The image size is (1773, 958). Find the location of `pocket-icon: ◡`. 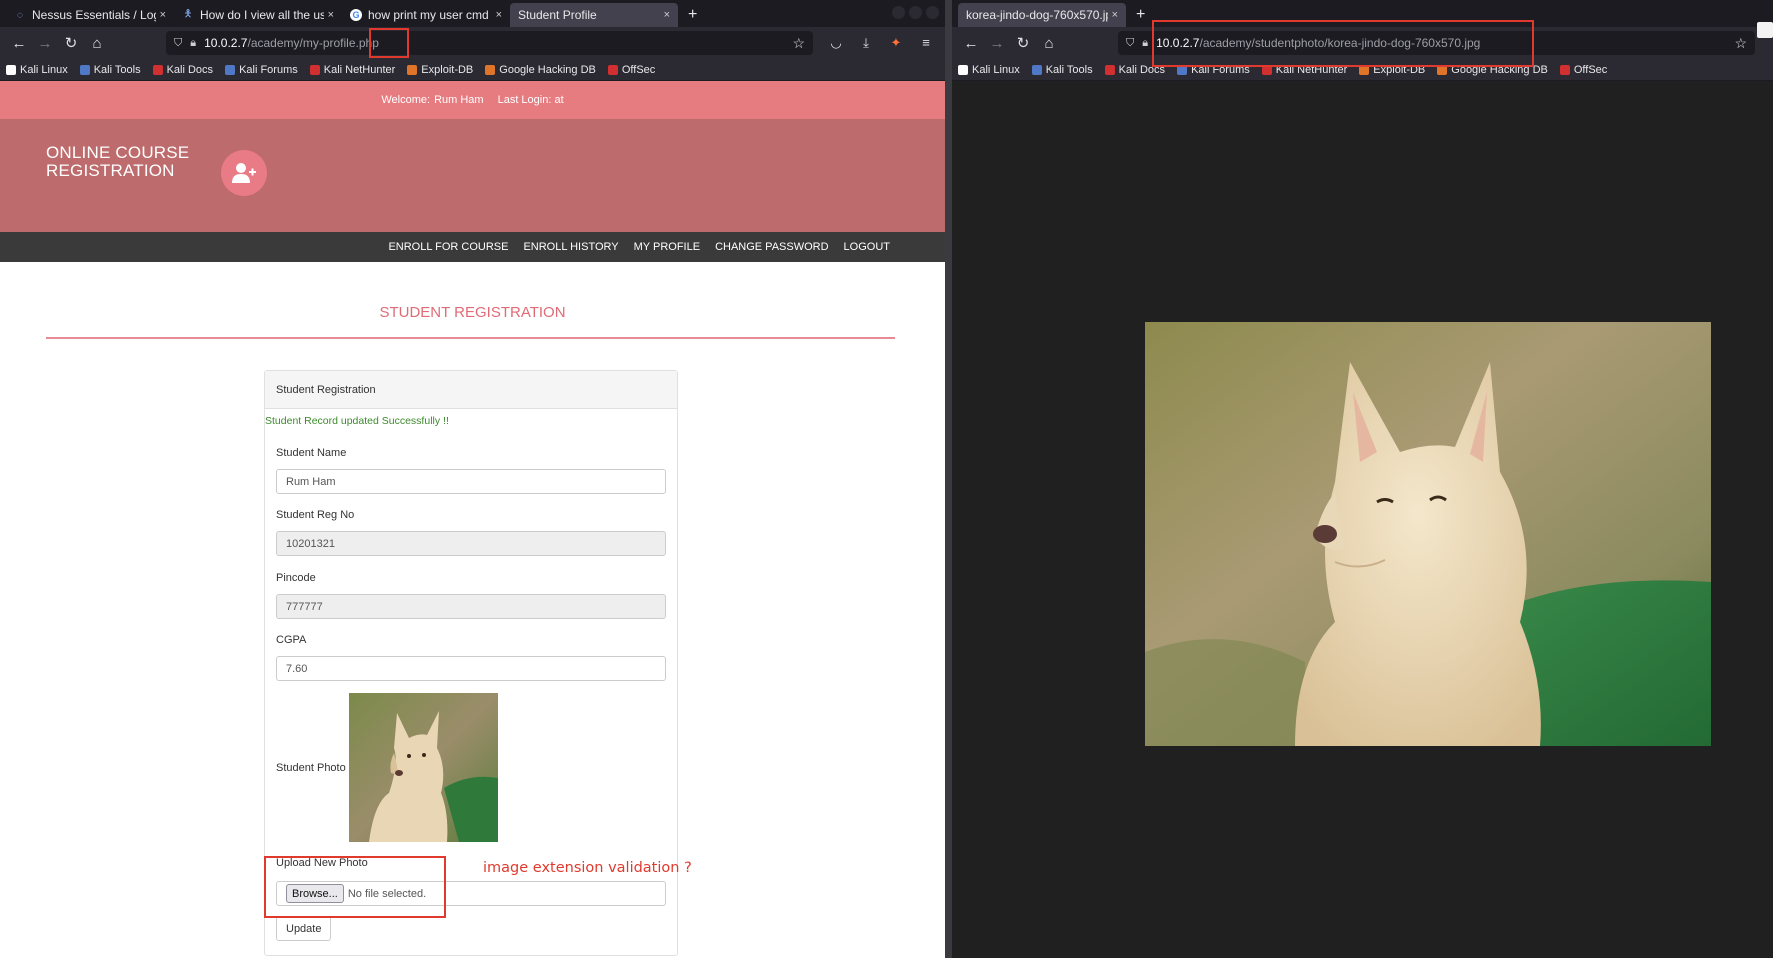

pocket-icon: ◡ is located at coordinates (836, 43).